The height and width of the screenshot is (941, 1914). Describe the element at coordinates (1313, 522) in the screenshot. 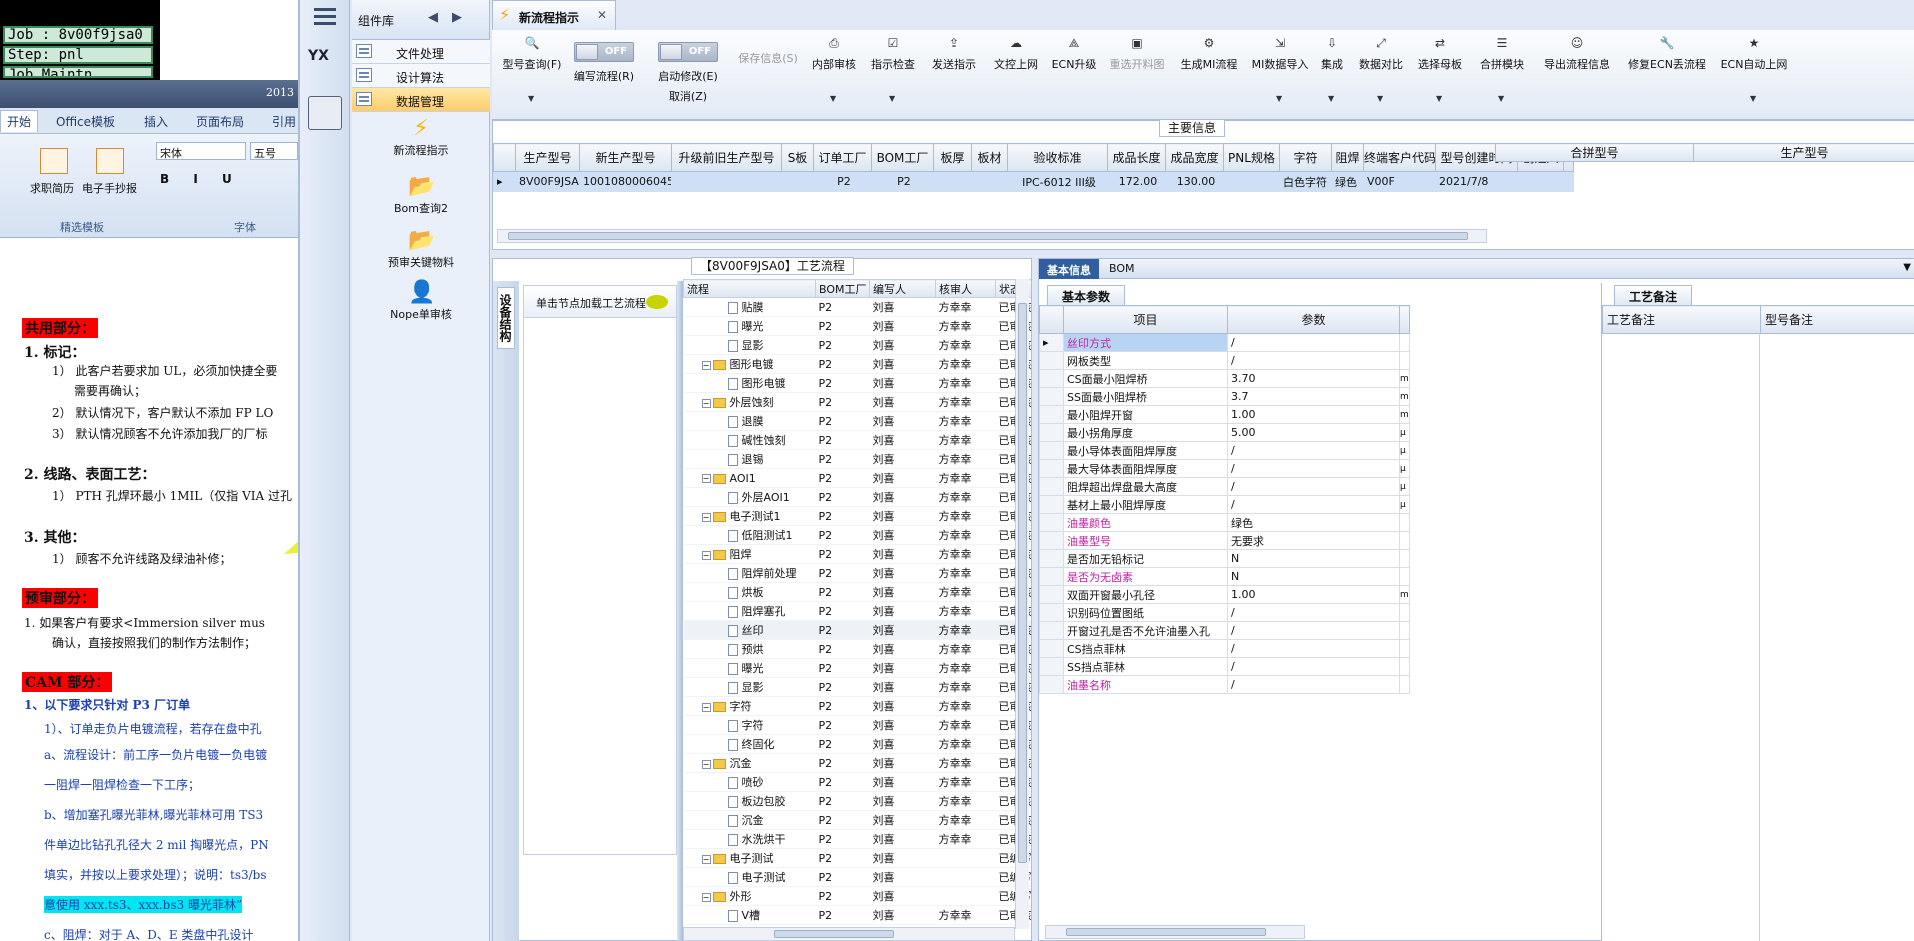

I see `param-value: 绿色` at that location.